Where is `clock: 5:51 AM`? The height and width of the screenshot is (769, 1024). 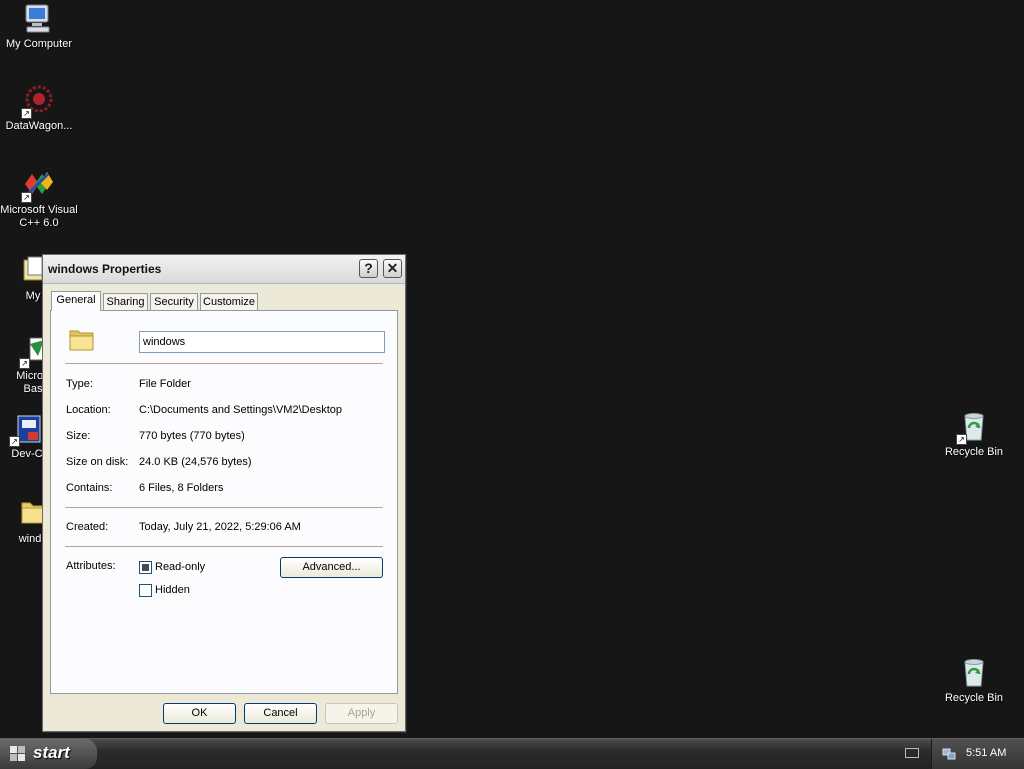 clock: 5:51 AM is located at coordinates (986, 753).